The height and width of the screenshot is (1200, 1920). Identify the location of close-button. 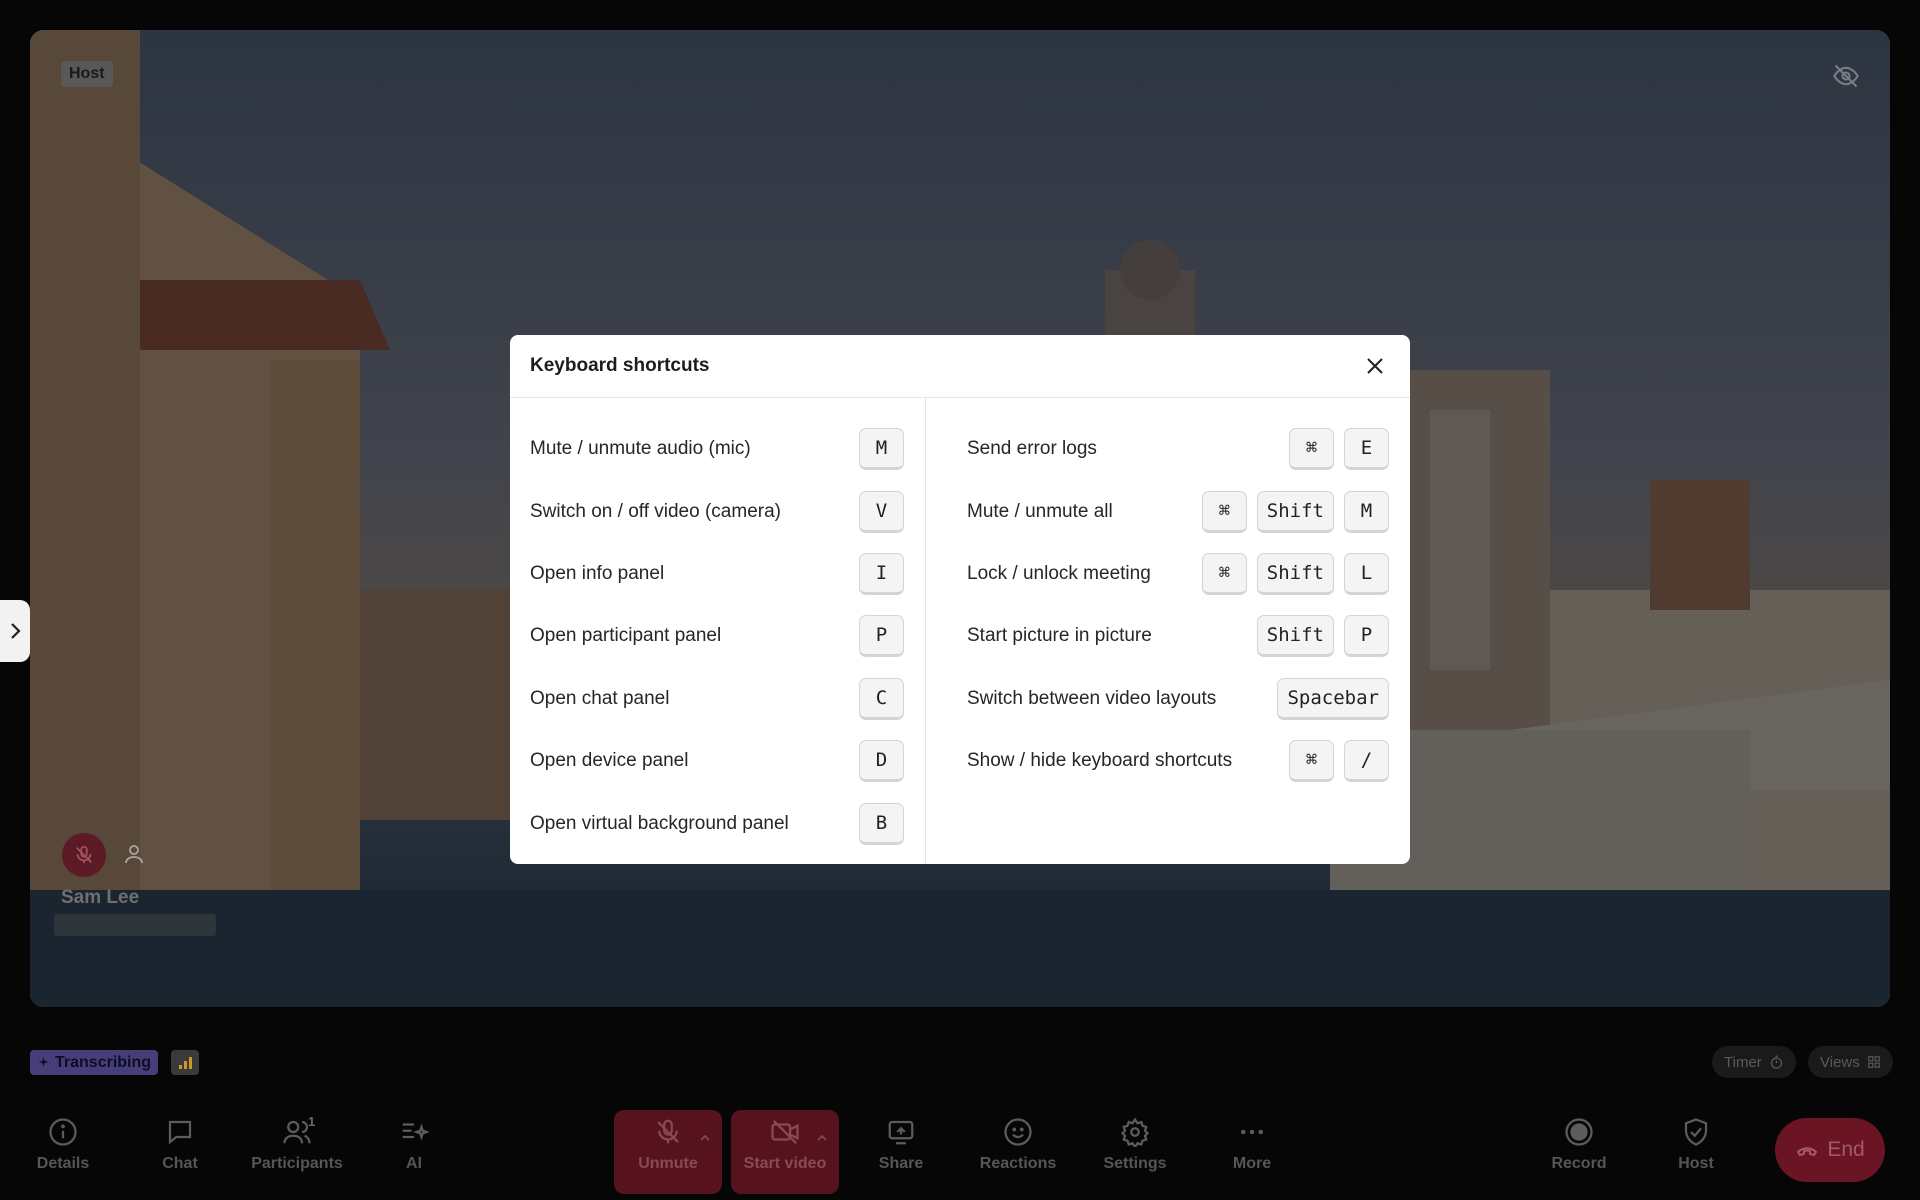
(1375, 366).